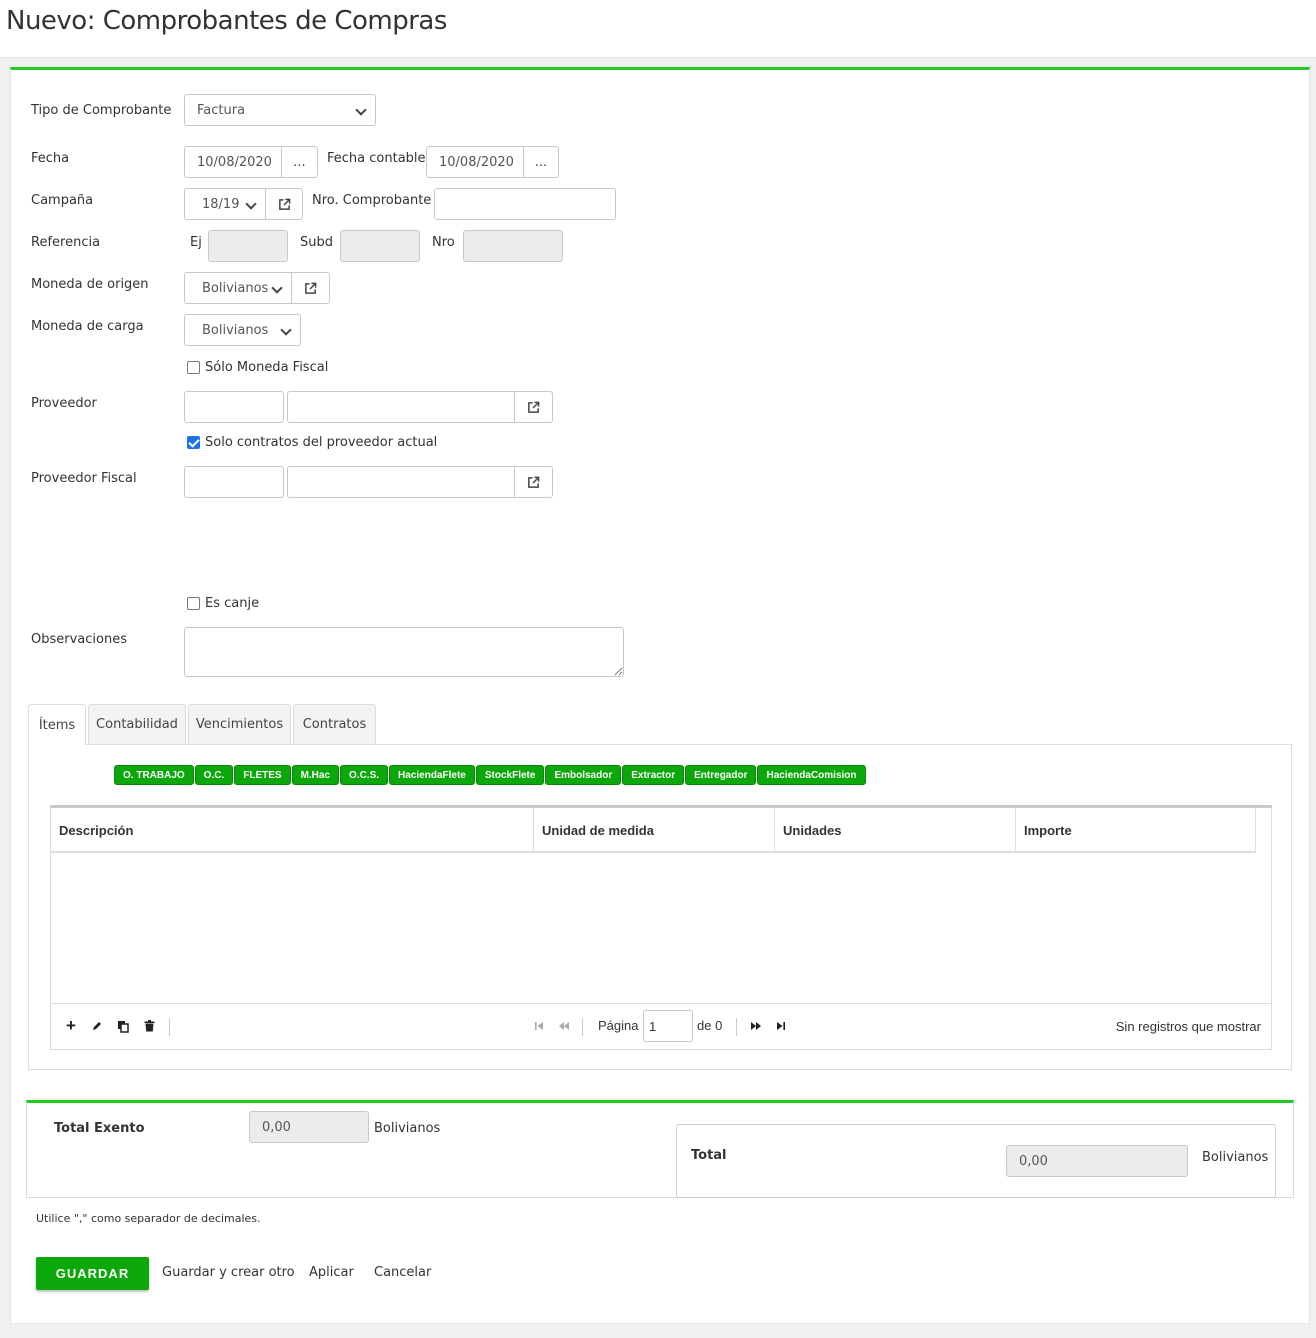 Image resolution: width=1316 pixels, height=1338 pixels. I want to click on tab-items: Ítems, so click(57, 724).